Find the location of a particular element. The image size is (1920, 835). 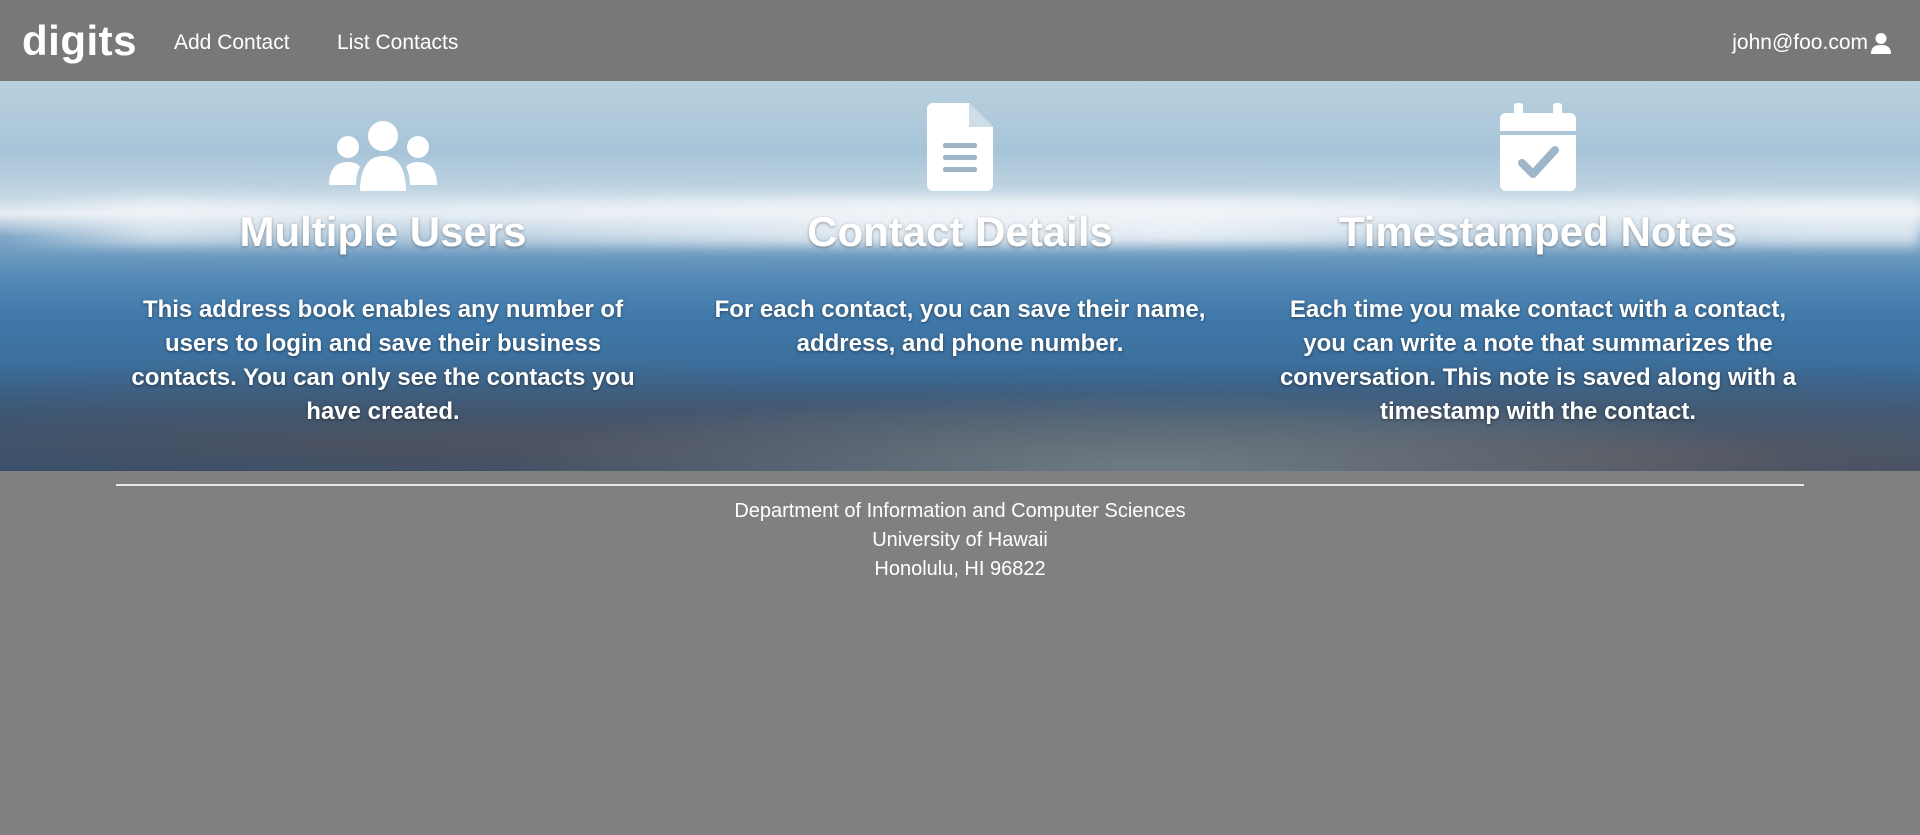

user-icon is located at coordinates (1881, 43).